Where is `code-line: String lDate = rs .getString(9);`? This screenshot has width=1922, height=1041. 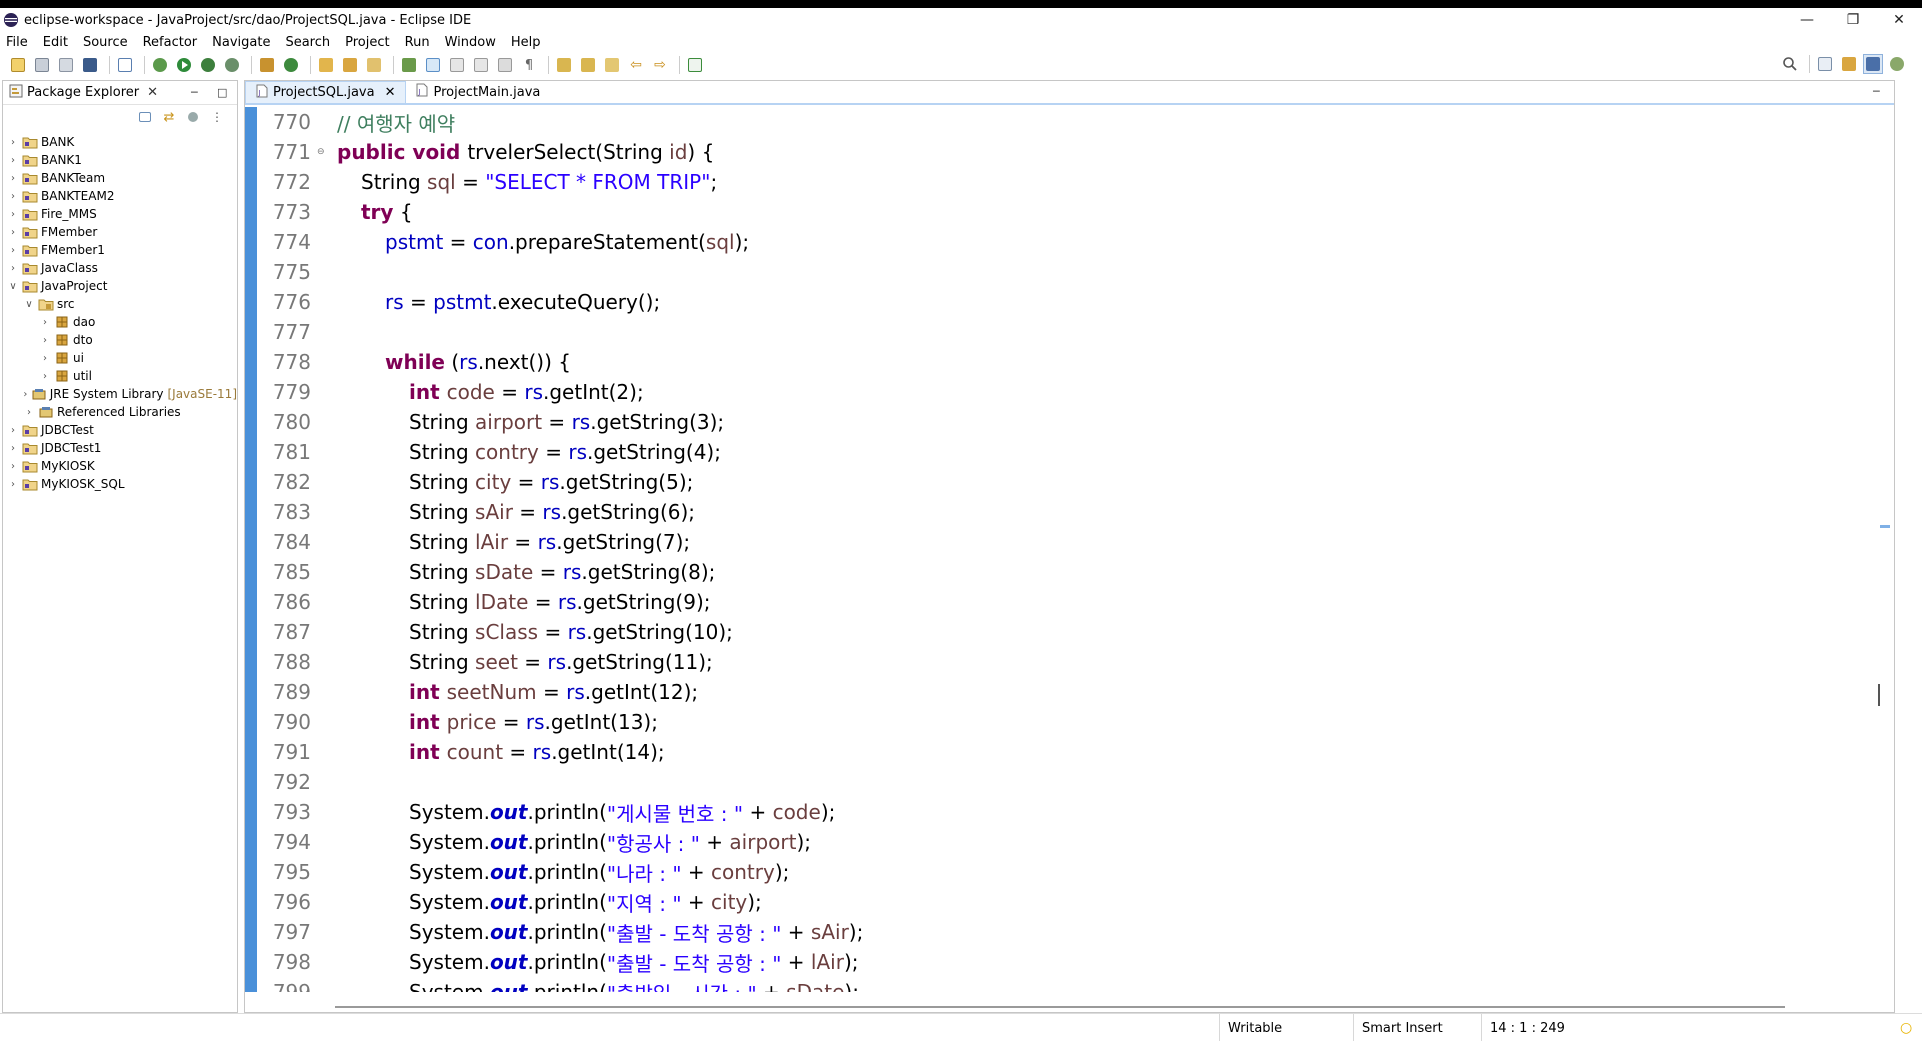 code-line: String lDate = rs .getString(9); is located at coordinates (1110, 602).